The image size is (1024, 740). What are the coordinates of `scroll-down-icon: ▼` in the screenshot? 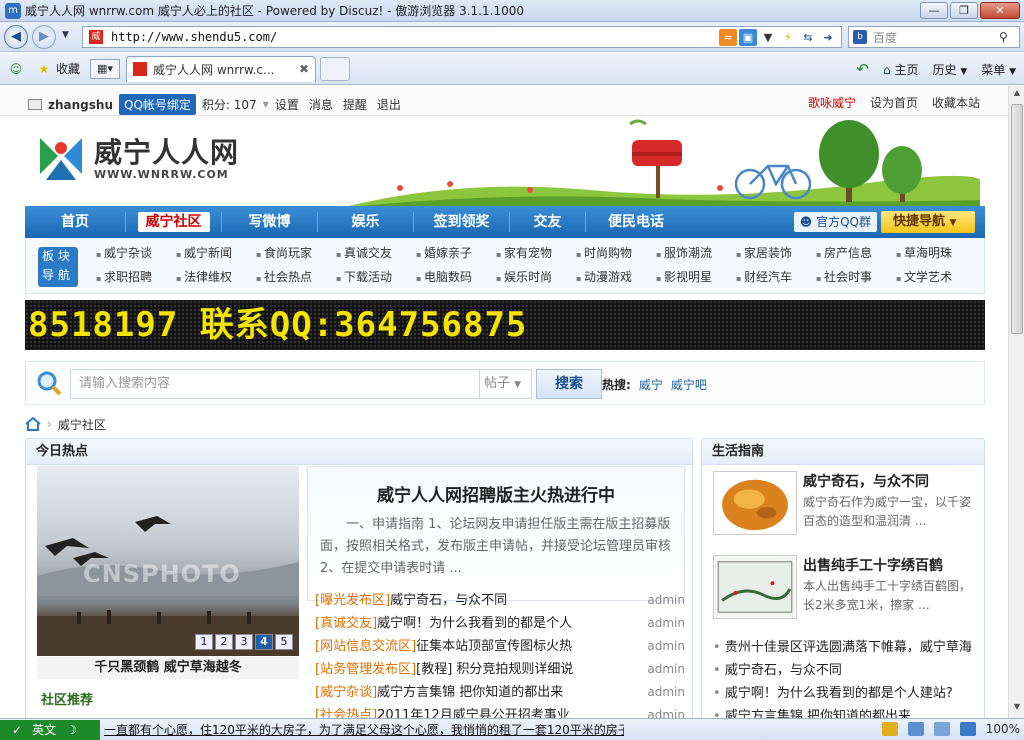 It's located at (1017, 709).